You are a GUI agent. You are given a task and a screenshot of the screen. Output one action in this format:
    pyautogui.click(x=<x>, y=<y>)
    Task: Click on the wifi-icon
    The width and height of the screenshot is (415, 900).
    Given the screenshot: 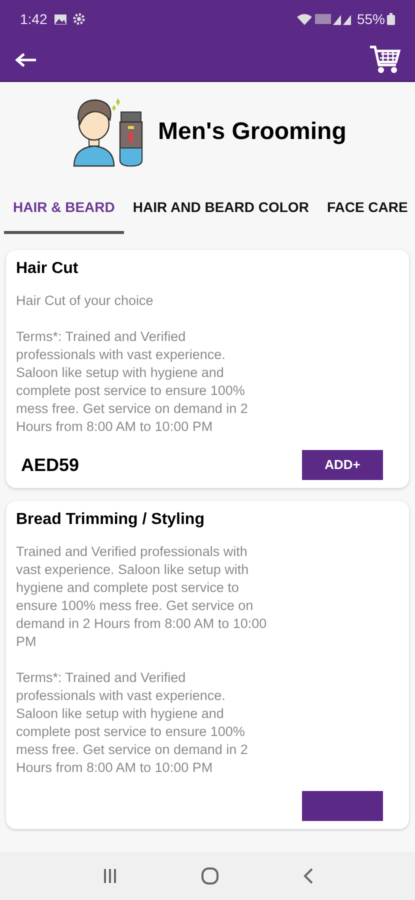 What is the action you would take?
    pyautogui.click(x=304, y=19)
    